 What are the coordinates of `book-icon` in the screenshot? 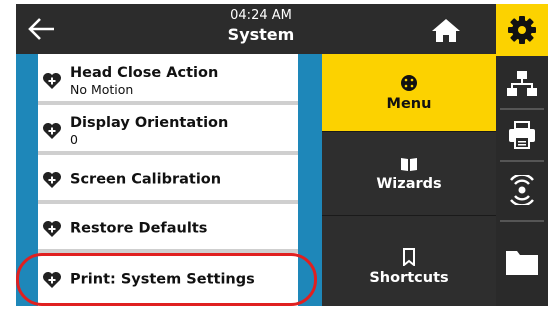 It's located at (409, 164).